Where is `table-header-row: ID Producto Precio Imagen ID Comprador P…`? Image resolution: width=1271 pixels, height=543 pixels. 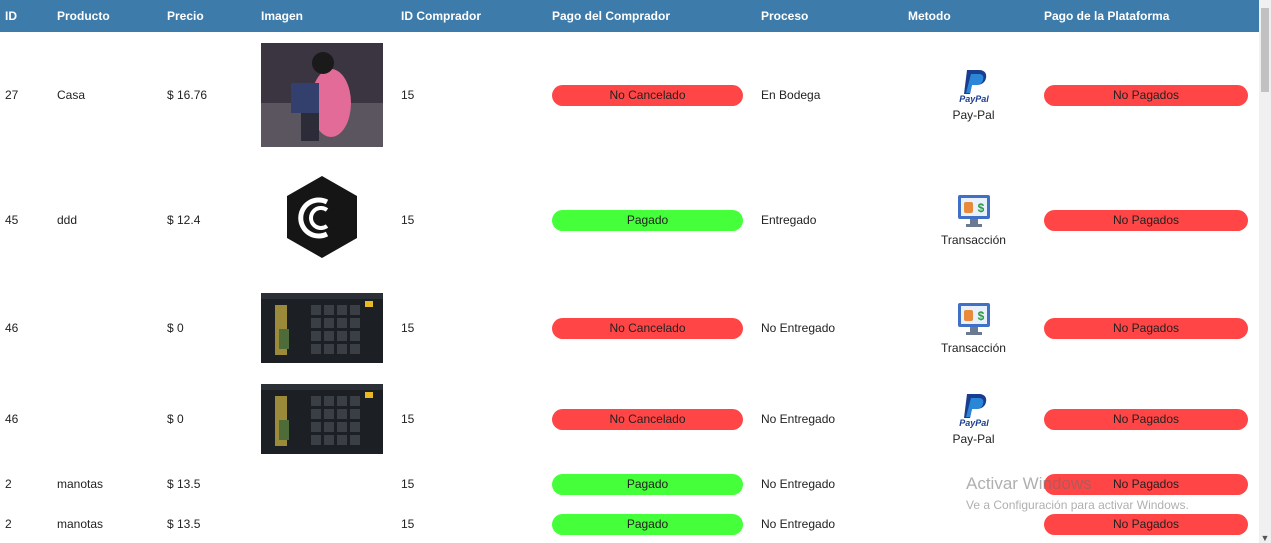 table-header-row: ID Producto Precio Imagen ID Comprador P… is located at coordinates (629, 16).